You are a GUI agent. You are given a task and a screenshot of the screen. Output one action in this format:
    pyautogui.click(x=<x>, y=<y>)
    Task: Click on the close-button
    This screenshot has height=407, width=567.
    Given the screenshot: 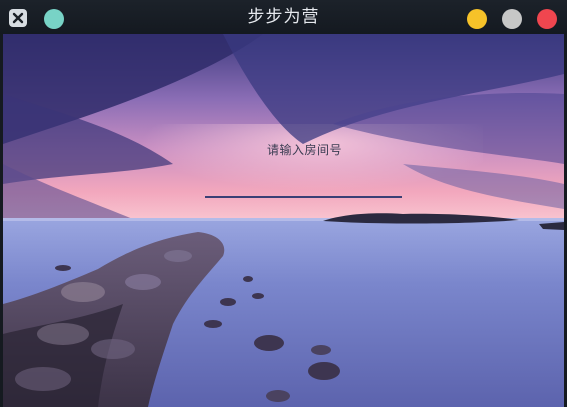 What is the action you would take?
    pyautogui.click(x=547, y=19)
    